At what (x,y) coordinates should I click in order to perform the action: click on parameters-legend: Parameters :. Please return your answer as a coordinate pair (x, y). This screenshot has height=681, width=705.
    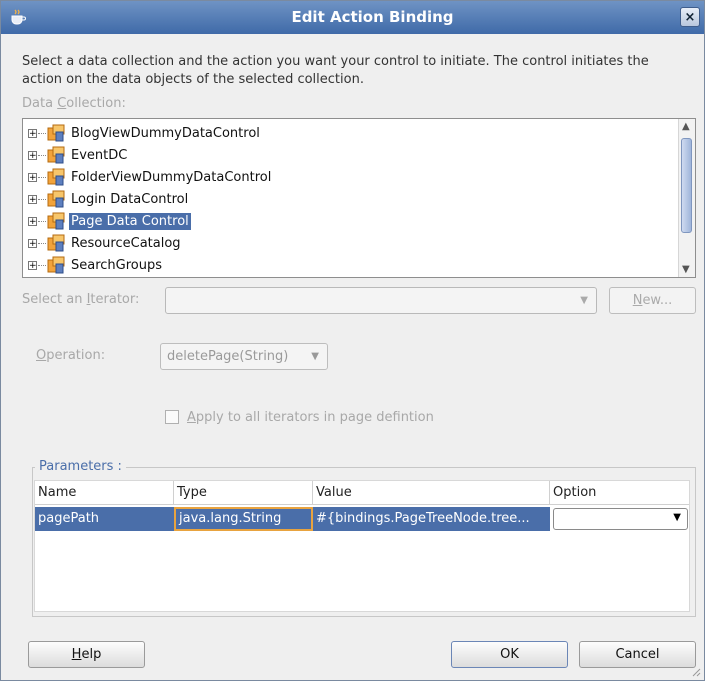
    Looking at the image, I should click on (80, 466).